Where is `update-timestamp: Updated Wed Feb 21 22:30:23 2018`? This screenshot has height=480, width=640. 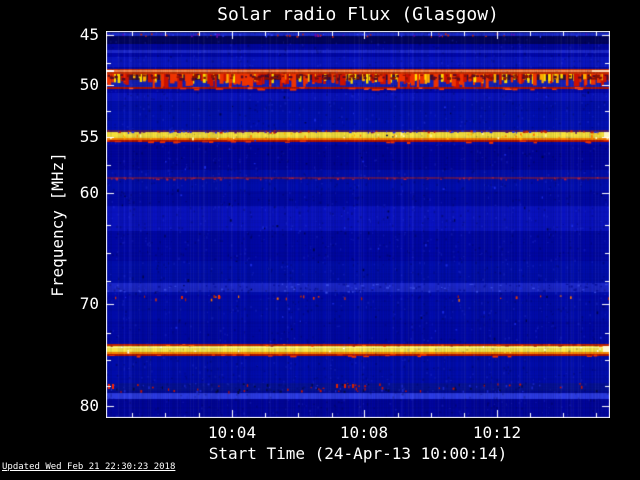
update-timestamp: Updated Wed Feb 21 22:30:23 2018 is located at coordinates (89, 467).